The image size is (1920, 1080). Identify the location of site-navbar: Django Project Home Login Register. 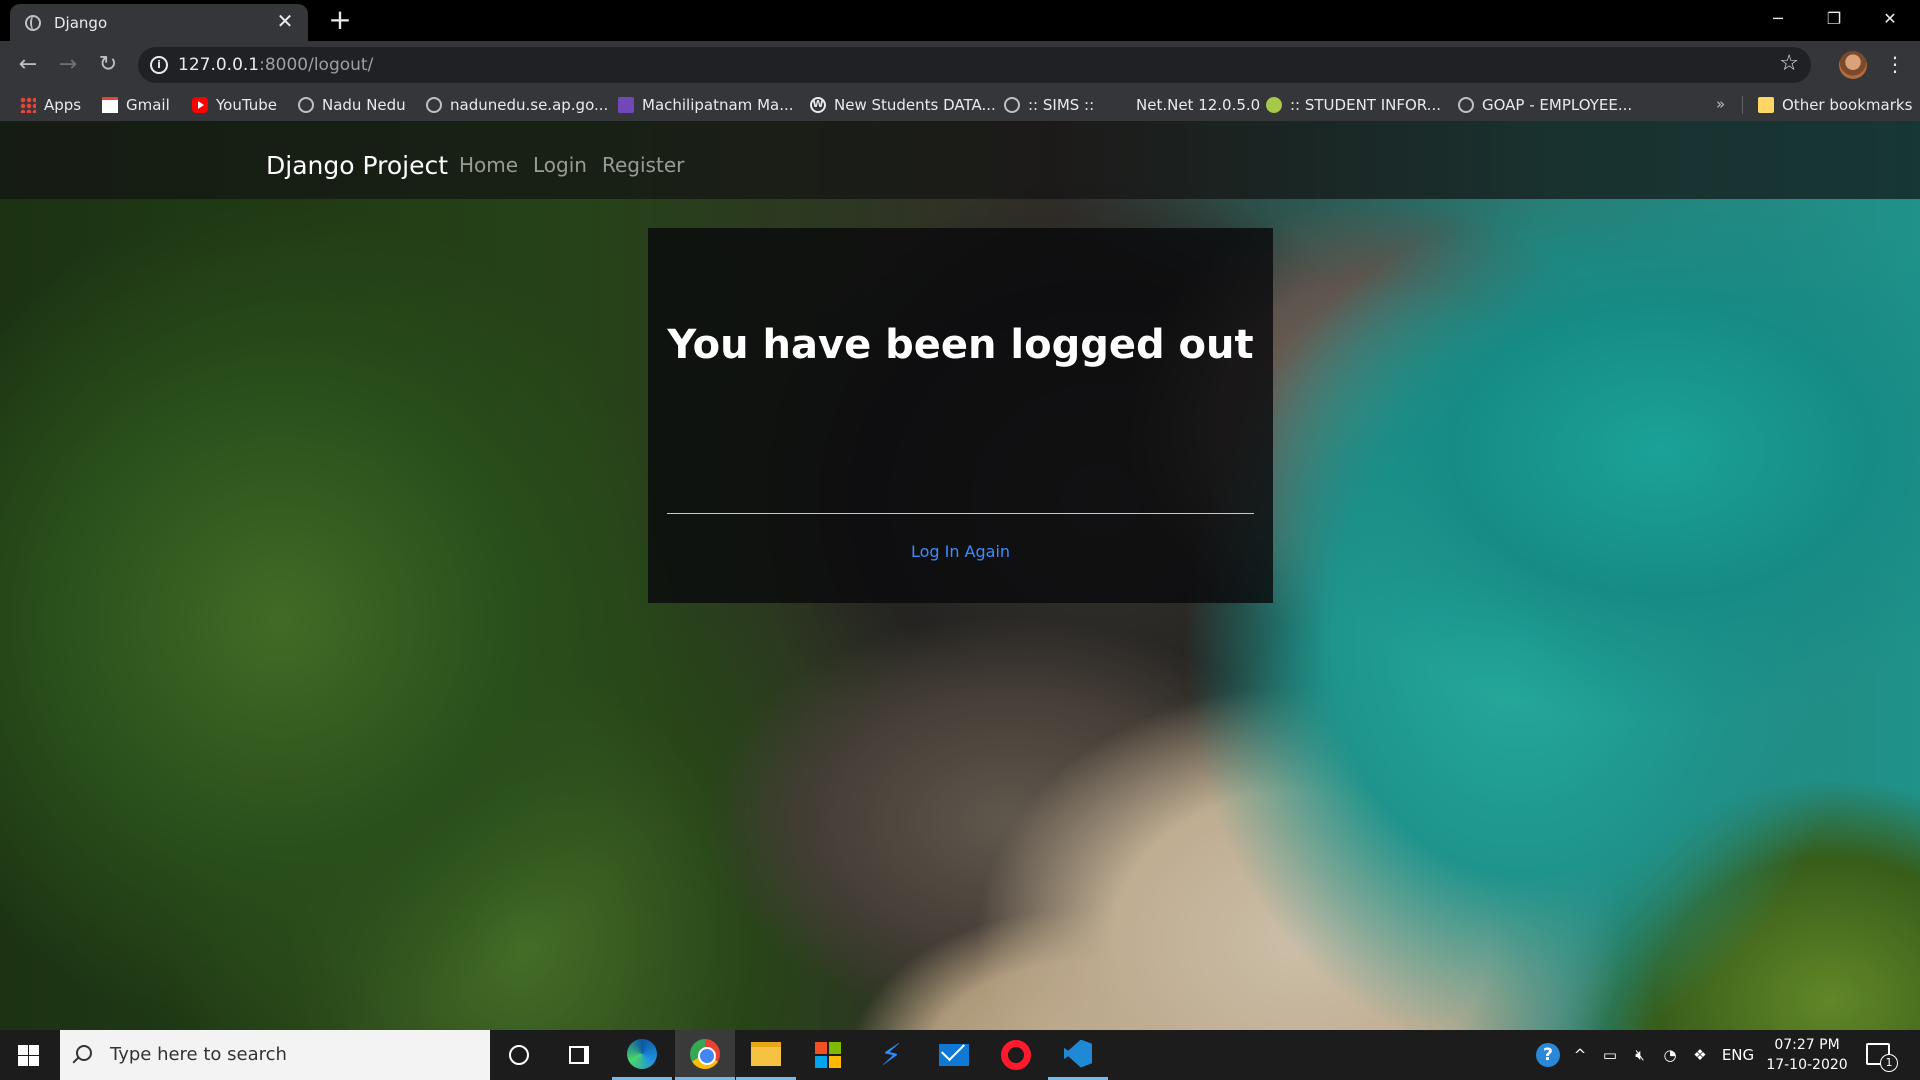
(960, 160).